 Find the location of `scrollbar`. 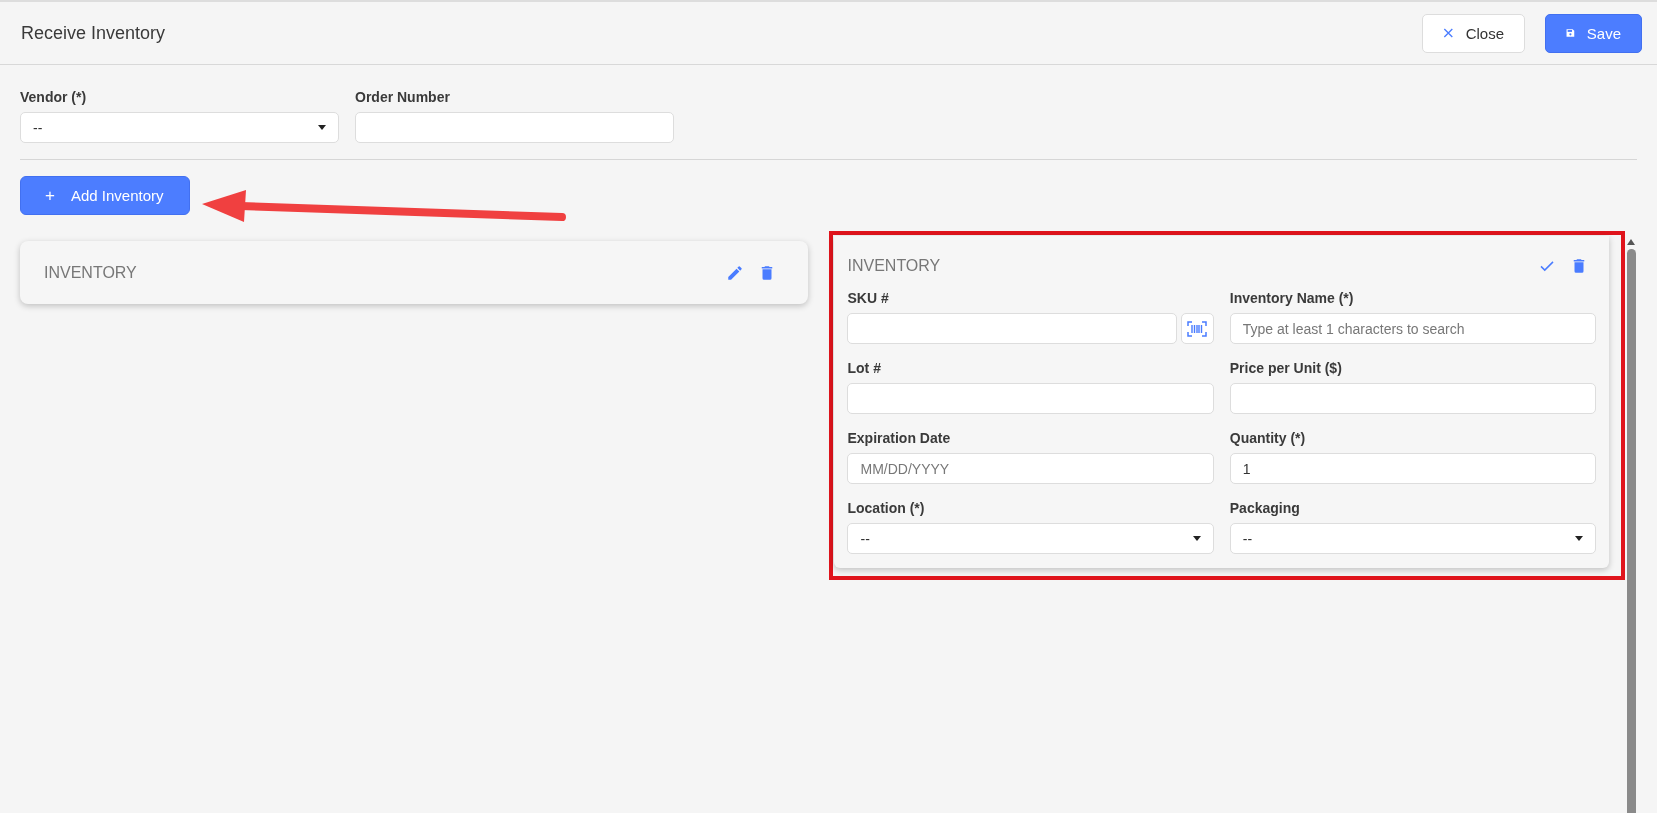

scrollbar is located at coordinates (1631, 526).